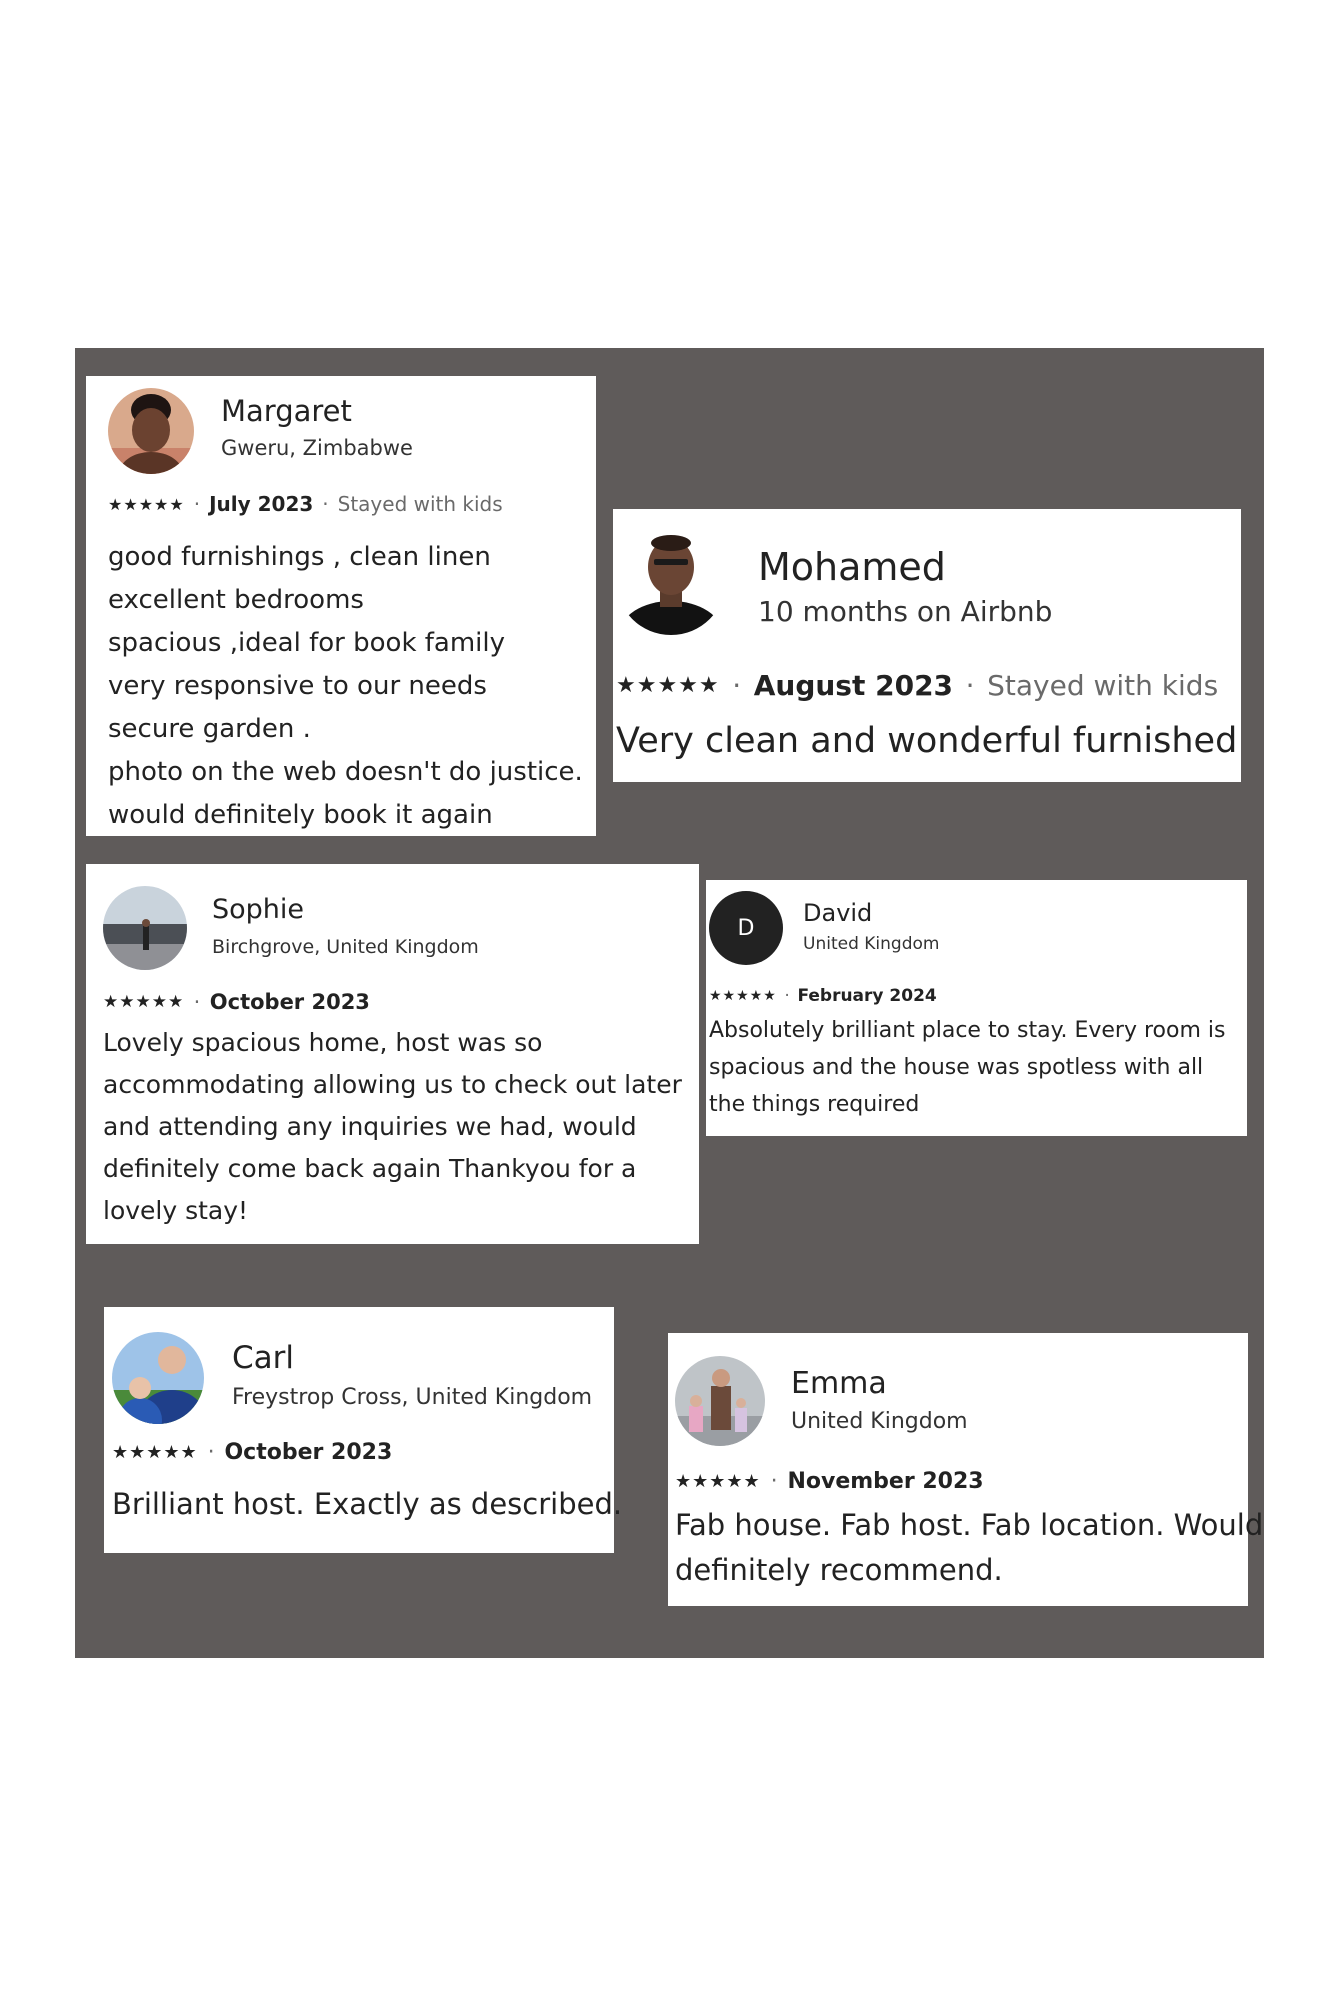 Image resolution: width=1333 pixels, height=2000 pixels. I want to click on review-meta: ★★★★★ · August 2023 · Stayed with kids, so click(917, 685).